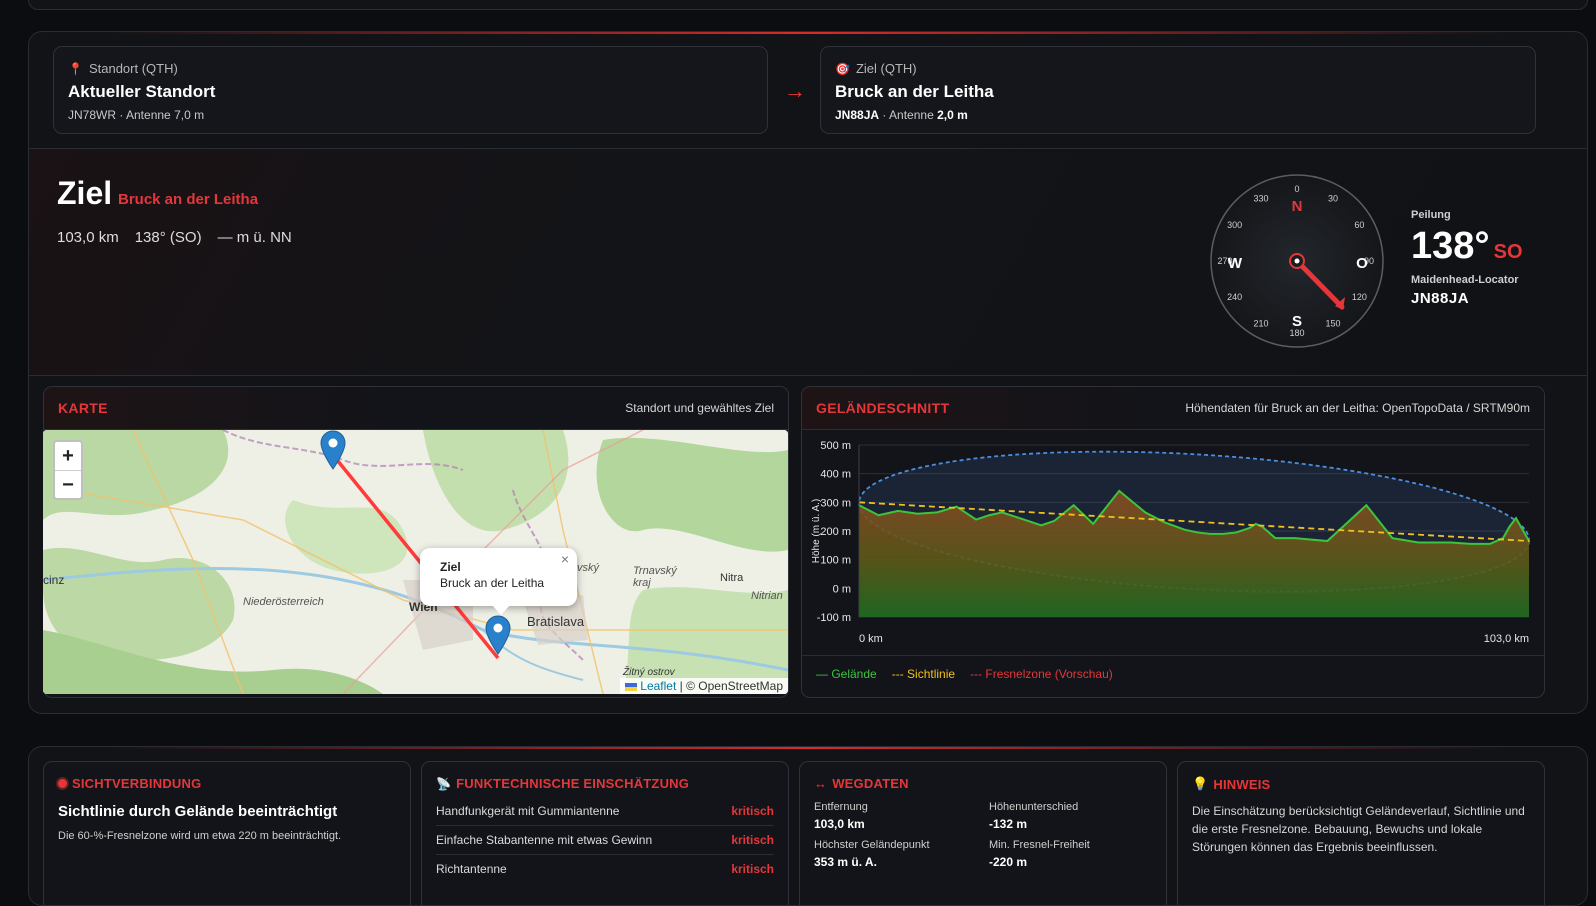 This screenshot has width=1596, height=906. Describe the element at coordinates (62, 783) in the screenshot. I see `status-dot-icon` at that location.